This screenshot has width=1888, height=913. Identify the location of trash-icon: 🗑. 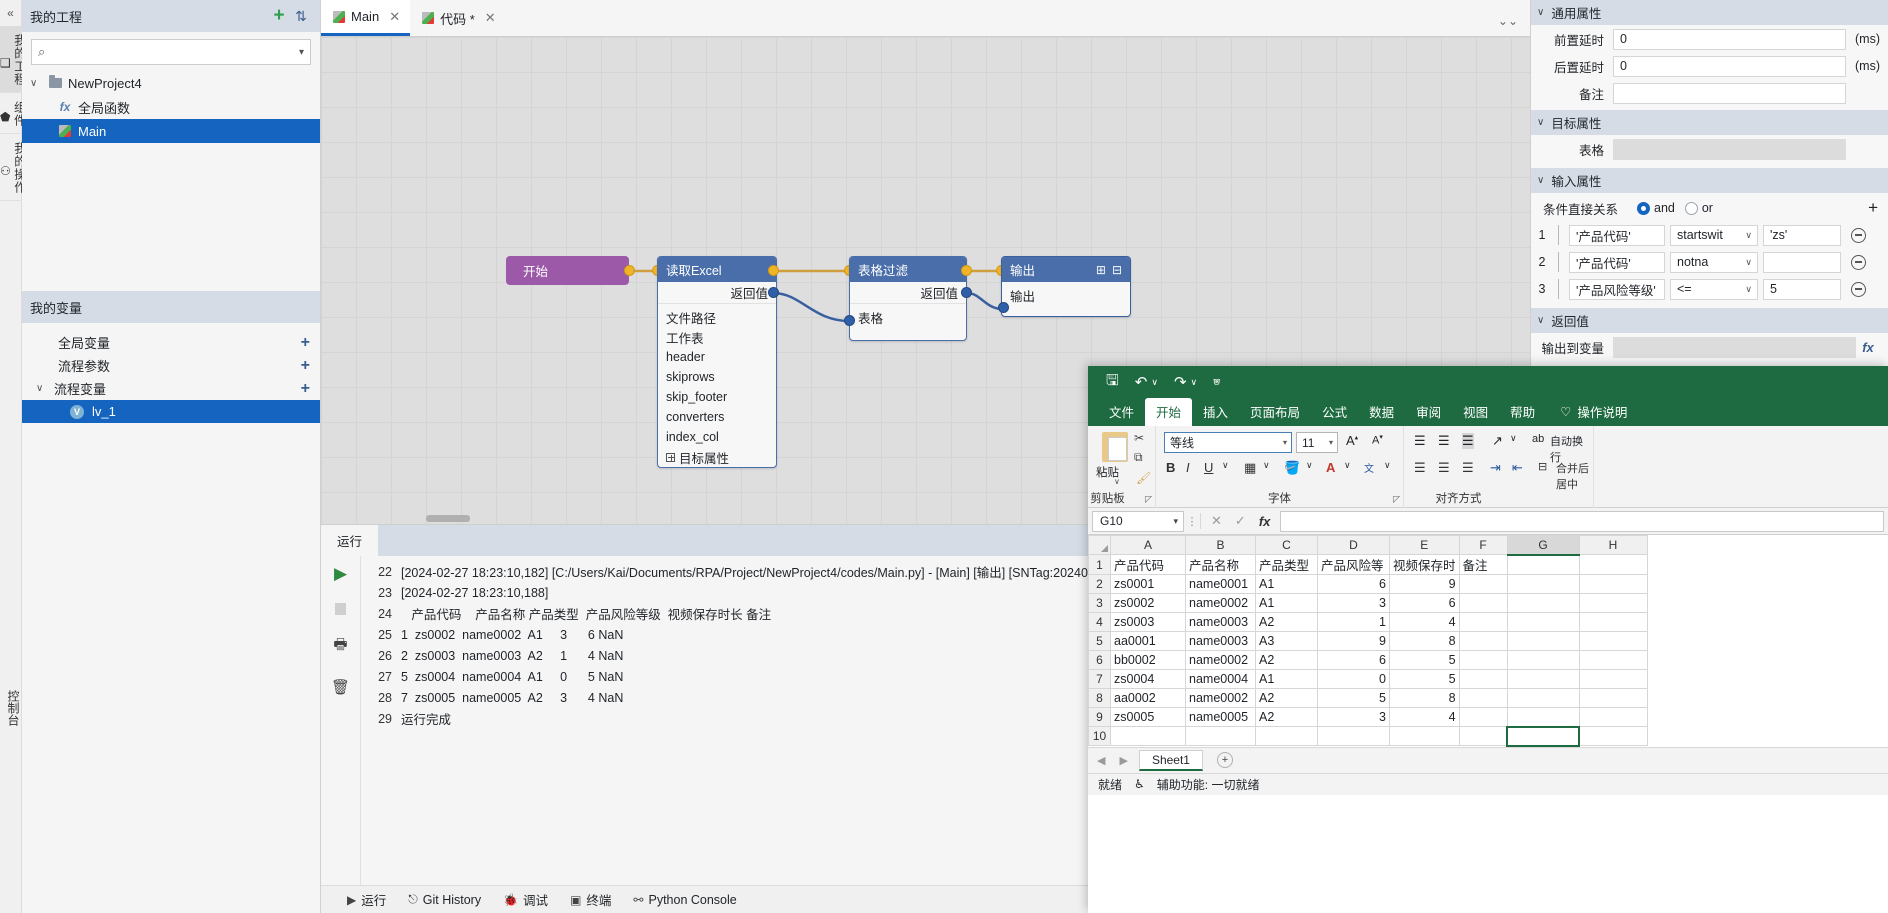
(340, 687).